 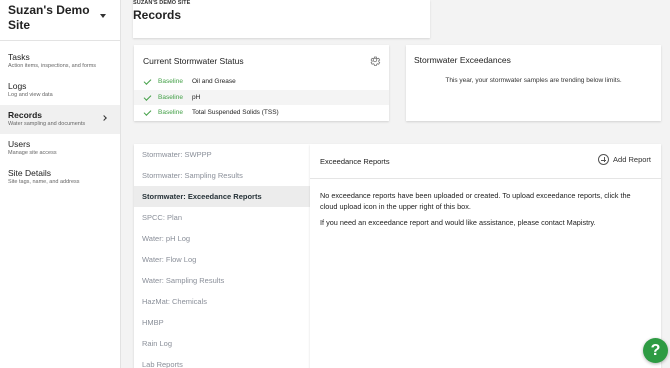 I want to click on page-title: Records, so click(x=157, y=15).